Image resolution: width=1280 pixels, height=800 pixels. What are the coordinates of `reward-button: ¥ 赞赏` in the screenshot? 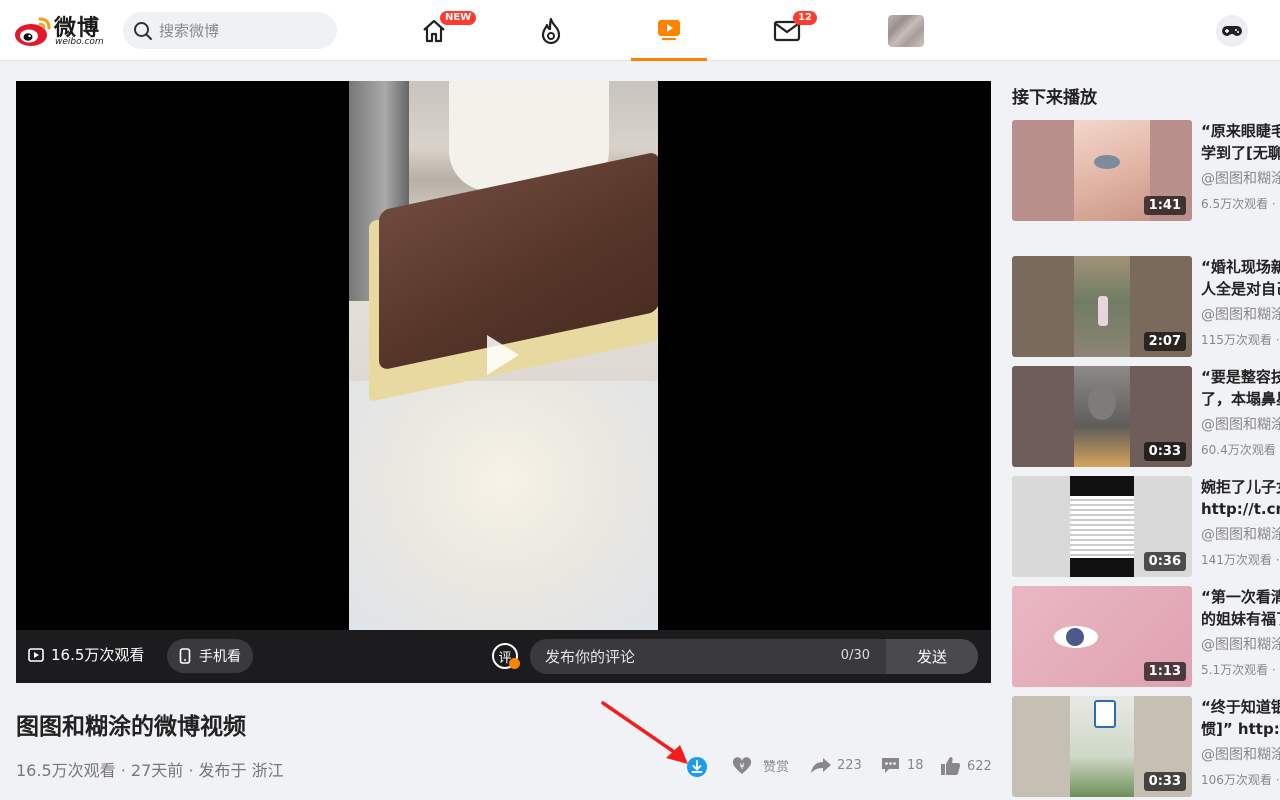 It's located at (760, 765).